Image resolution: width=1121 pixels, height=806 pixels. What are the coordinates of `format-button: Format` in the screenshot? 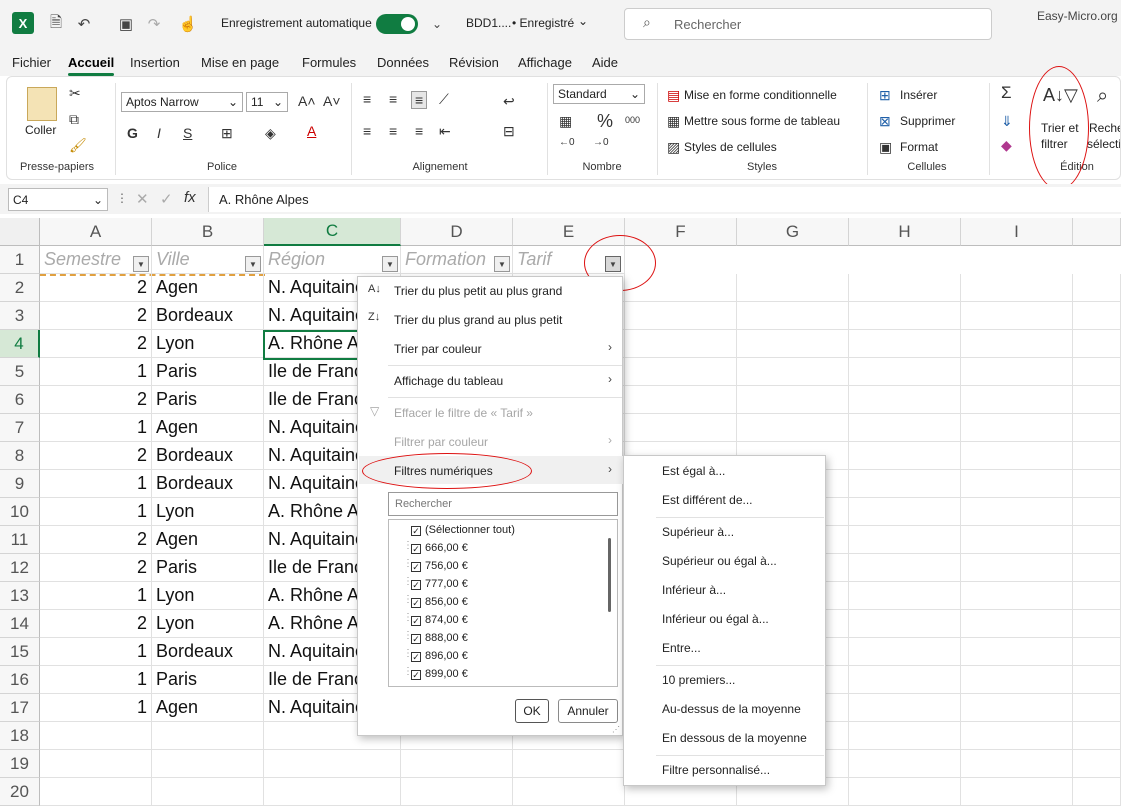 It's located at (919, 147).